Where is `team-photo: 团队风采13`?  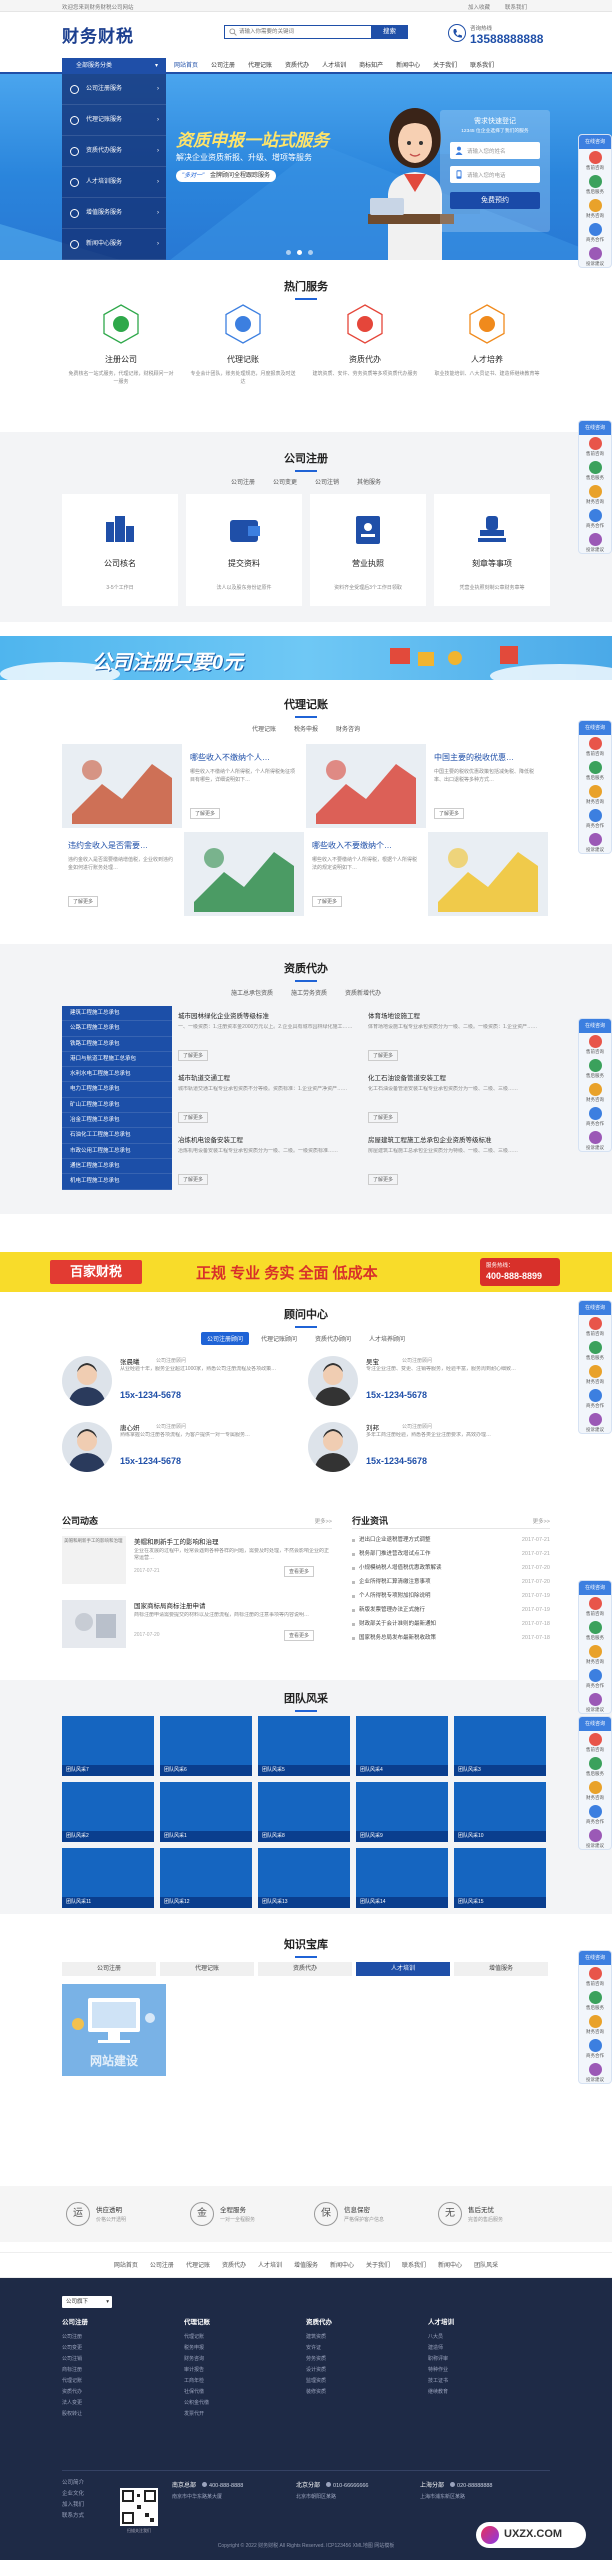
team-photo: 团队风采13 is located at coordinates (304, 1878).